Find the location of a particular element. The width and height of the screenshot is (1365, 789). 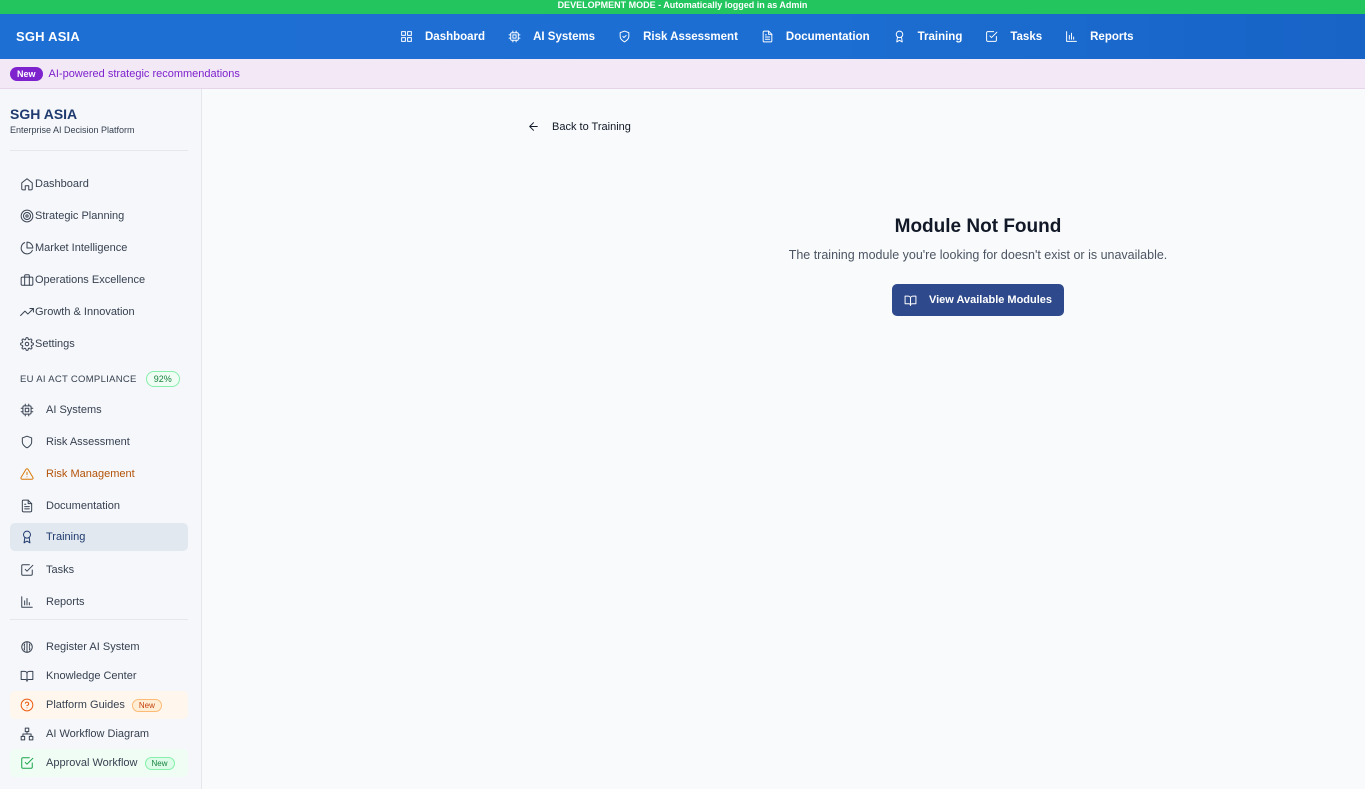

sidebar-item-documentation: Documentation is located at coordinates (99, 506).